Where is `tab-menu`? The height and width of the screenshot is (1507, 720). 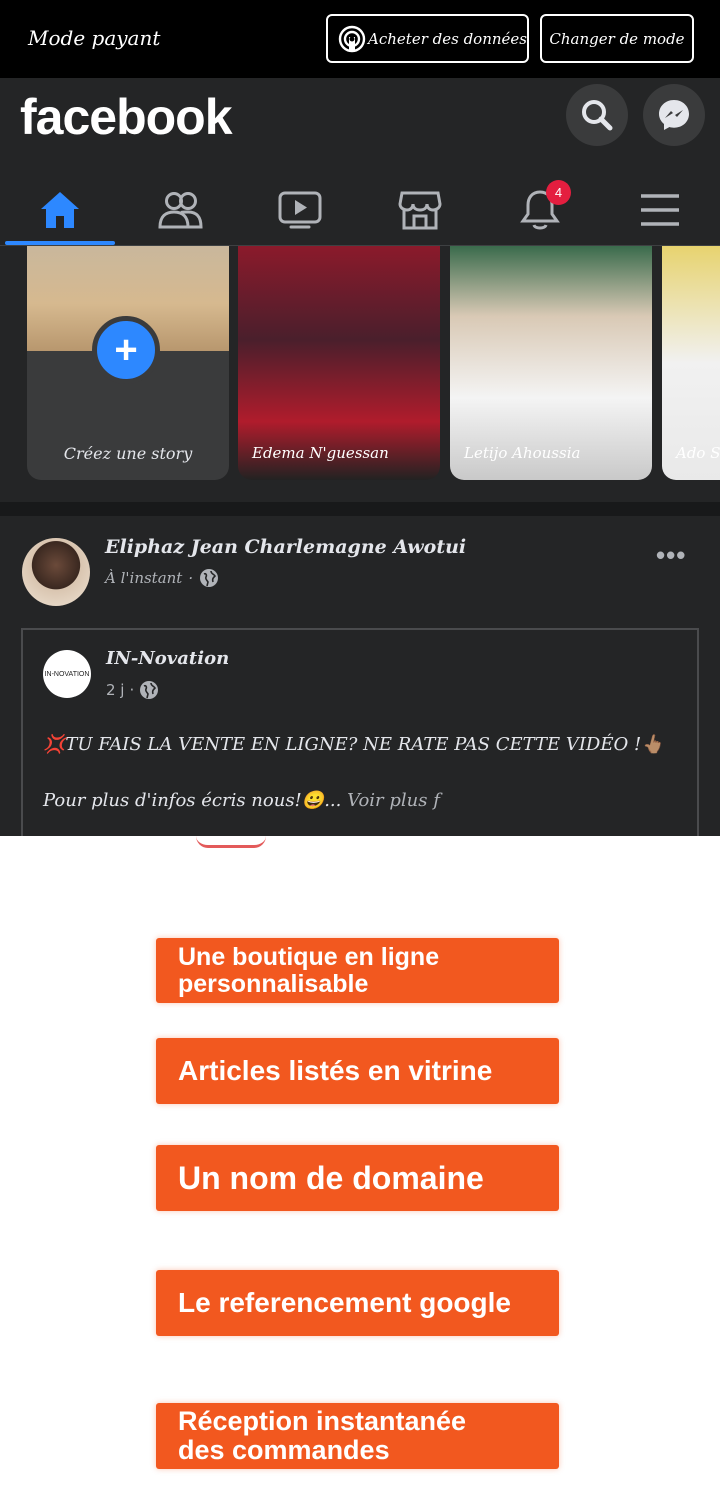 tab-menu is located at coordinates (660, 210).